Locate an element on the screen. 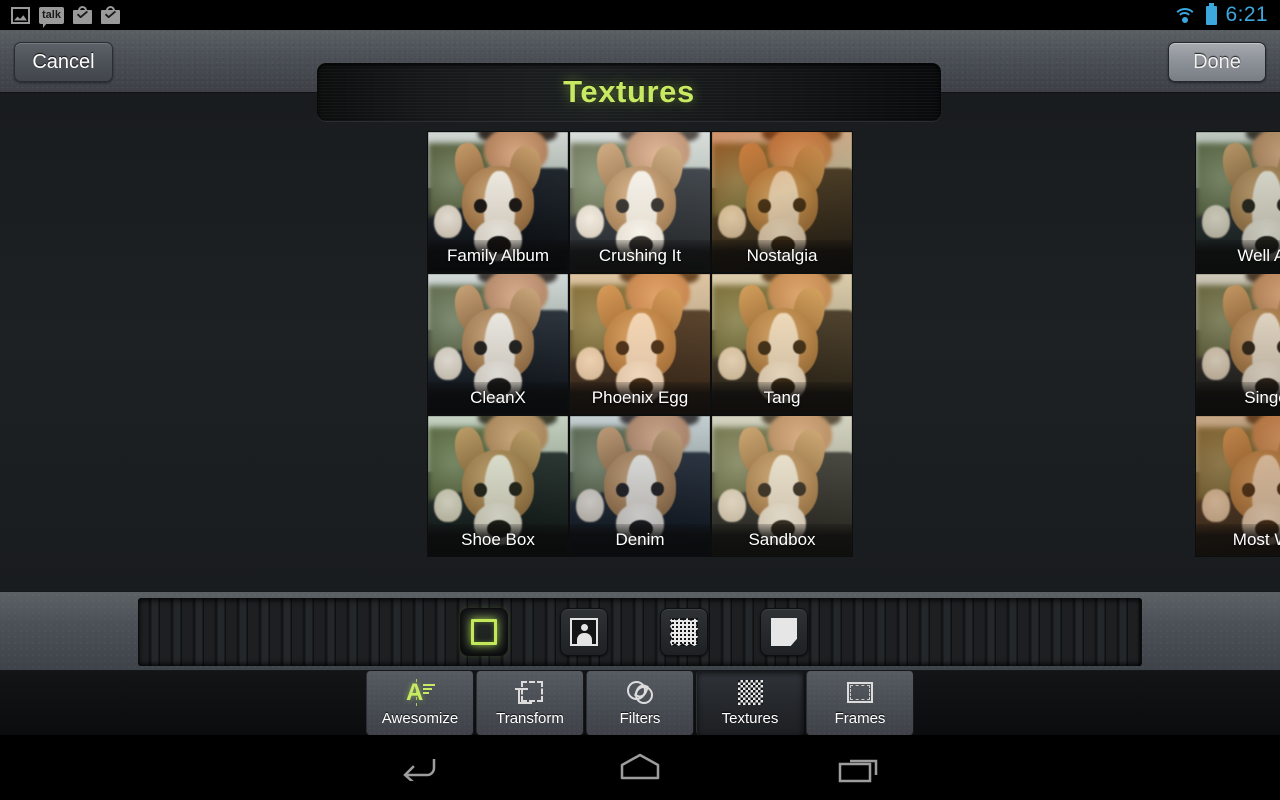 The height and width of the screenshot is (800, 1280). texture-tile: Well Ag is located at coordinates (1237, 202).